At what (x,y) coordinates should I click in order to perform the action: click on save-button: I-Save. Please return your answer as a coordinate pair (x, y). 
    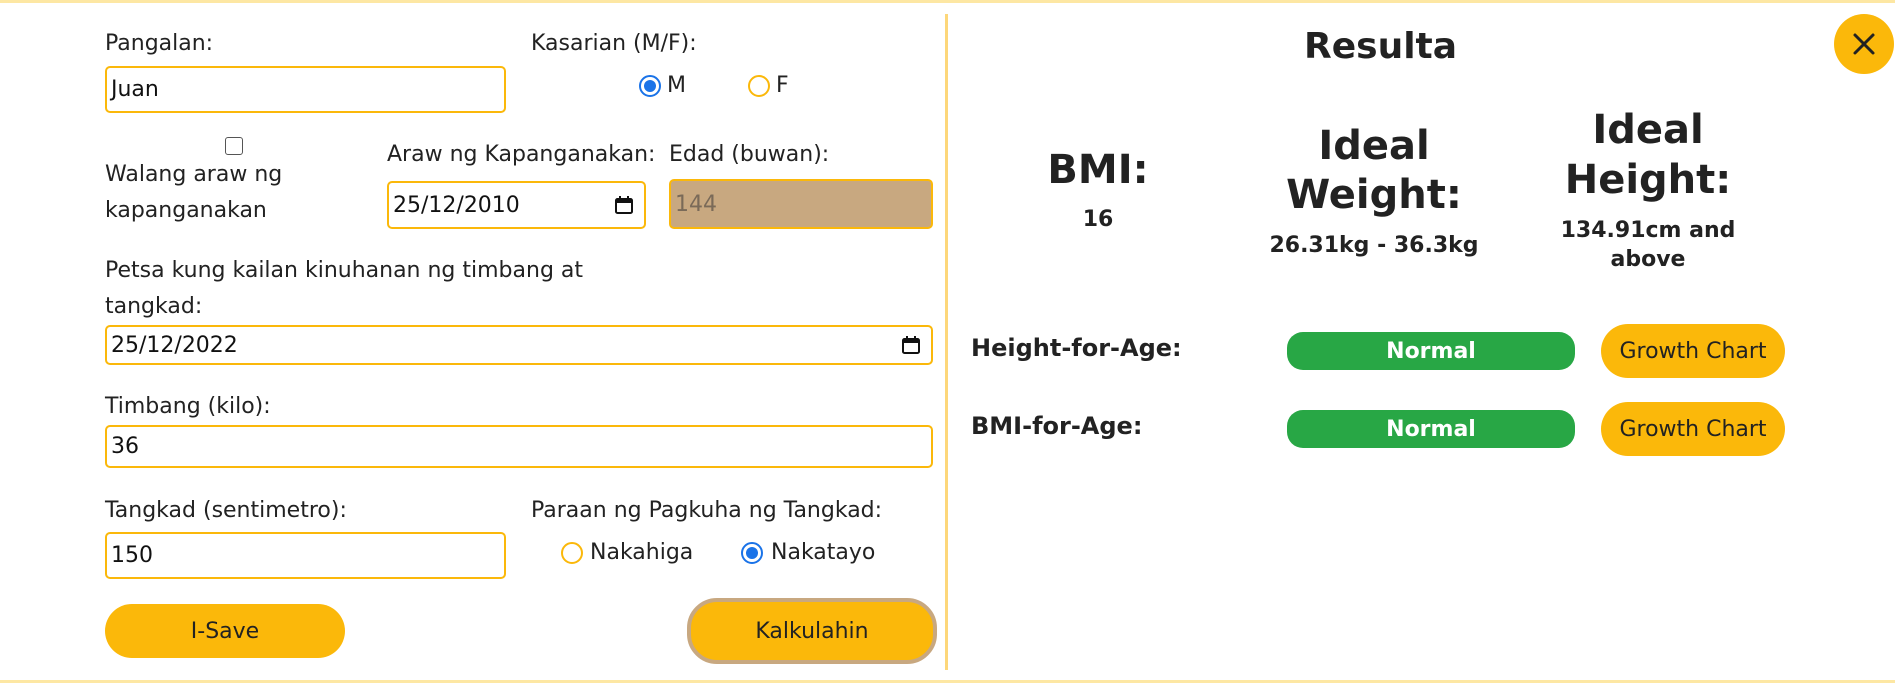
    Looking at the image, I should click on (225, 631).